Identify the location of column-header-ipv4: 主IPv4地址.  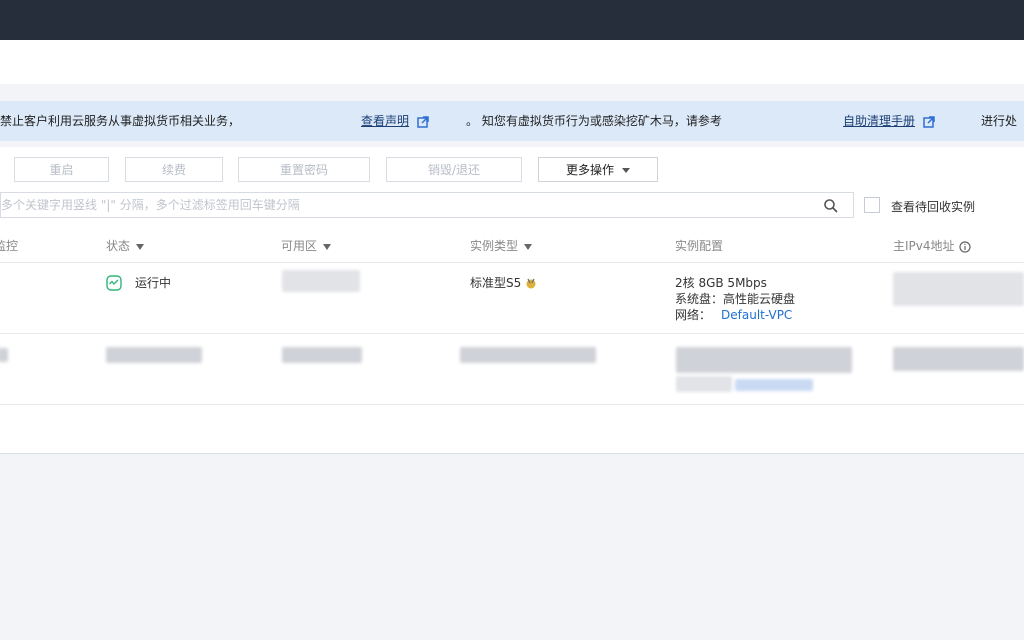
(932, 245).